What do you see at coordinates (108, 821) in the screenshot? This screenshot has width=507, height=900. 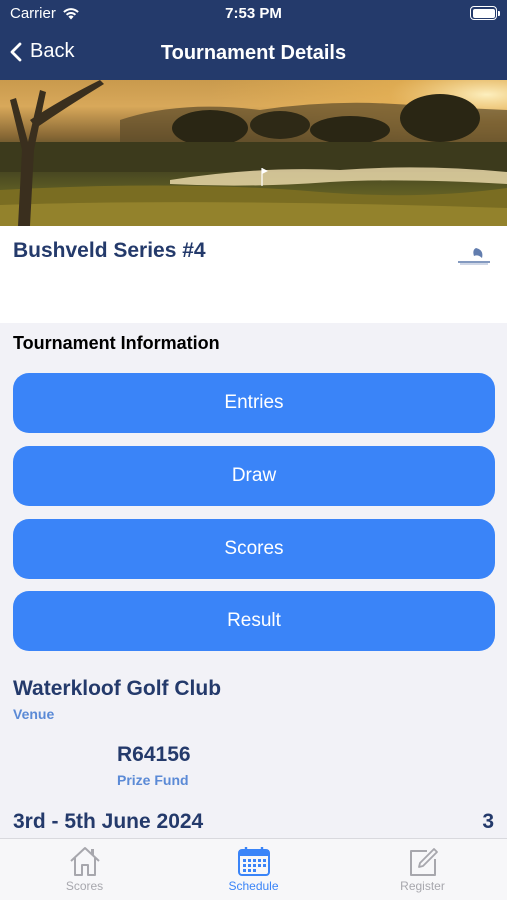 I see `tournament-dates: 3rd - 5th June 2024` at bounding box center [108, 821].